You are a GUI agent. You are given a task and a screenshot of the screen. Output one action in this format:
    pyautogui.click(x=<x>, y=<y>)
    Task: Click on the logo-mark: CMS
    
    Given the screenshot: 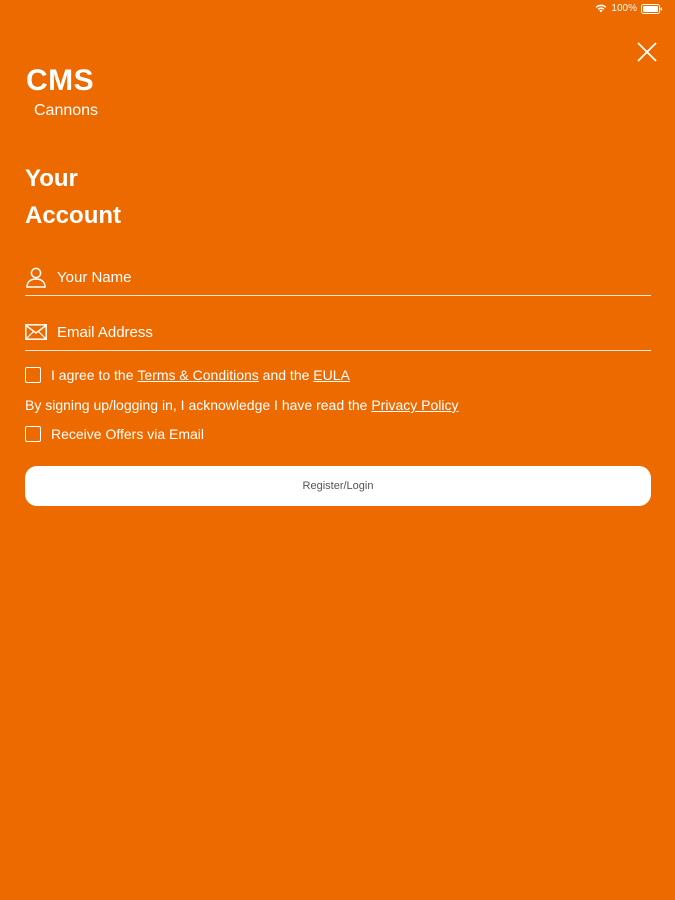 What is the action you would take?
    pyautogui.click(x=60, y=80)
    